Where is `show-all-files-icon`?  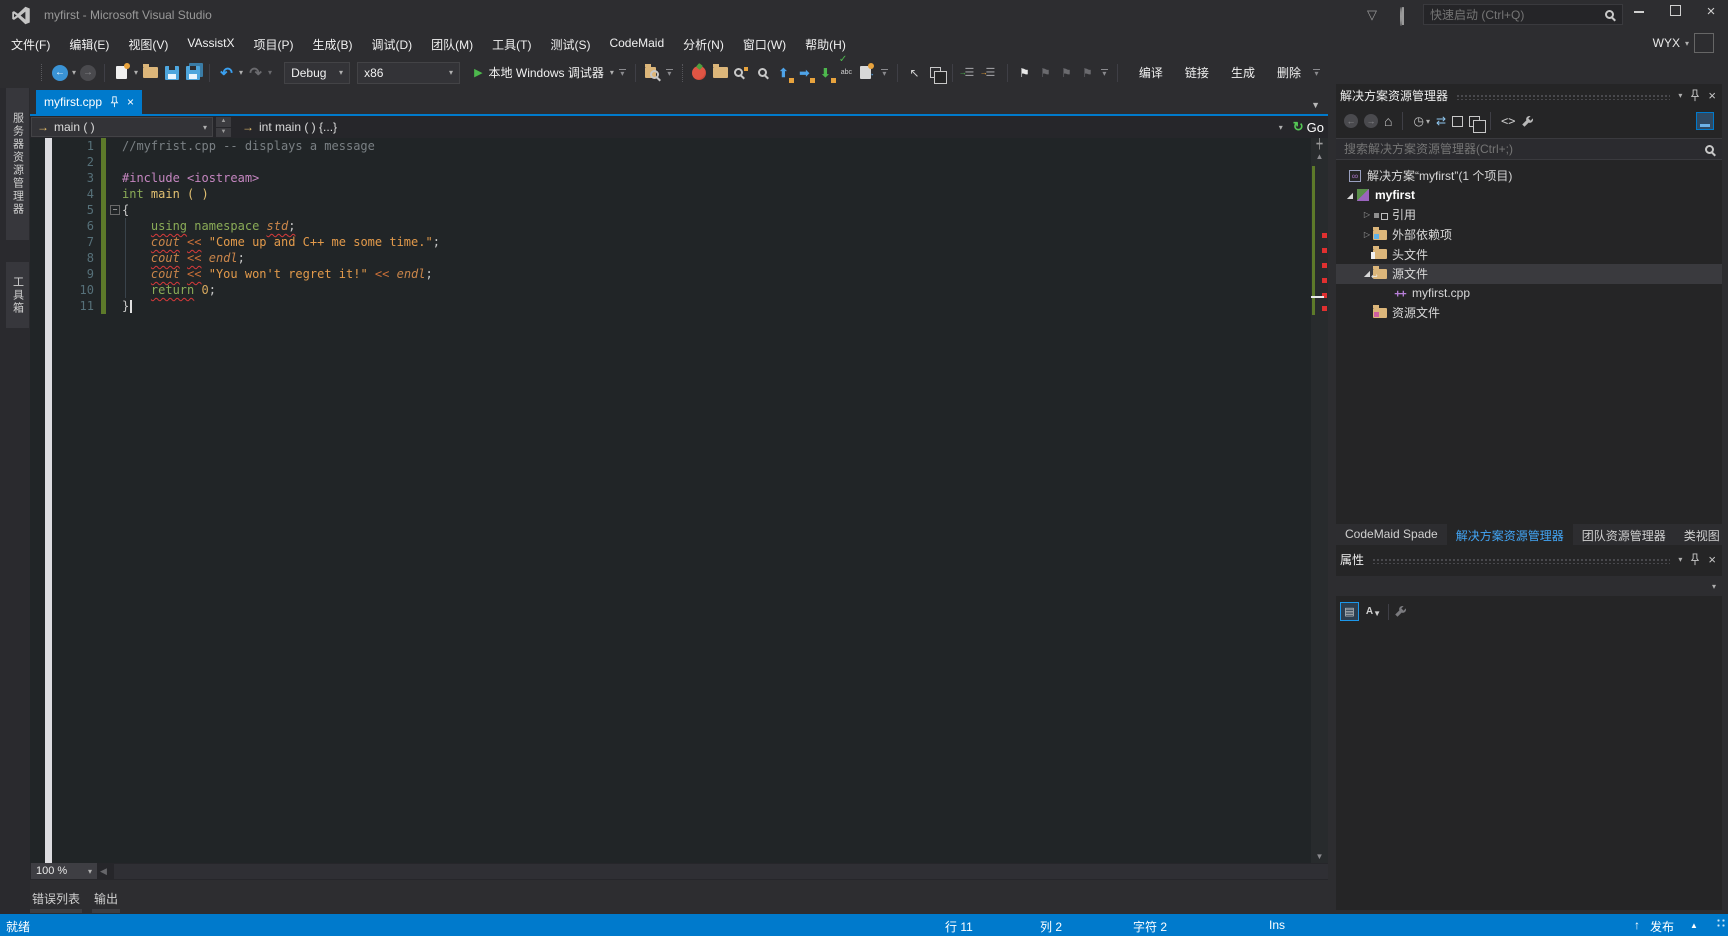
show-all-files-icon is located at coordinates (1478, 124).